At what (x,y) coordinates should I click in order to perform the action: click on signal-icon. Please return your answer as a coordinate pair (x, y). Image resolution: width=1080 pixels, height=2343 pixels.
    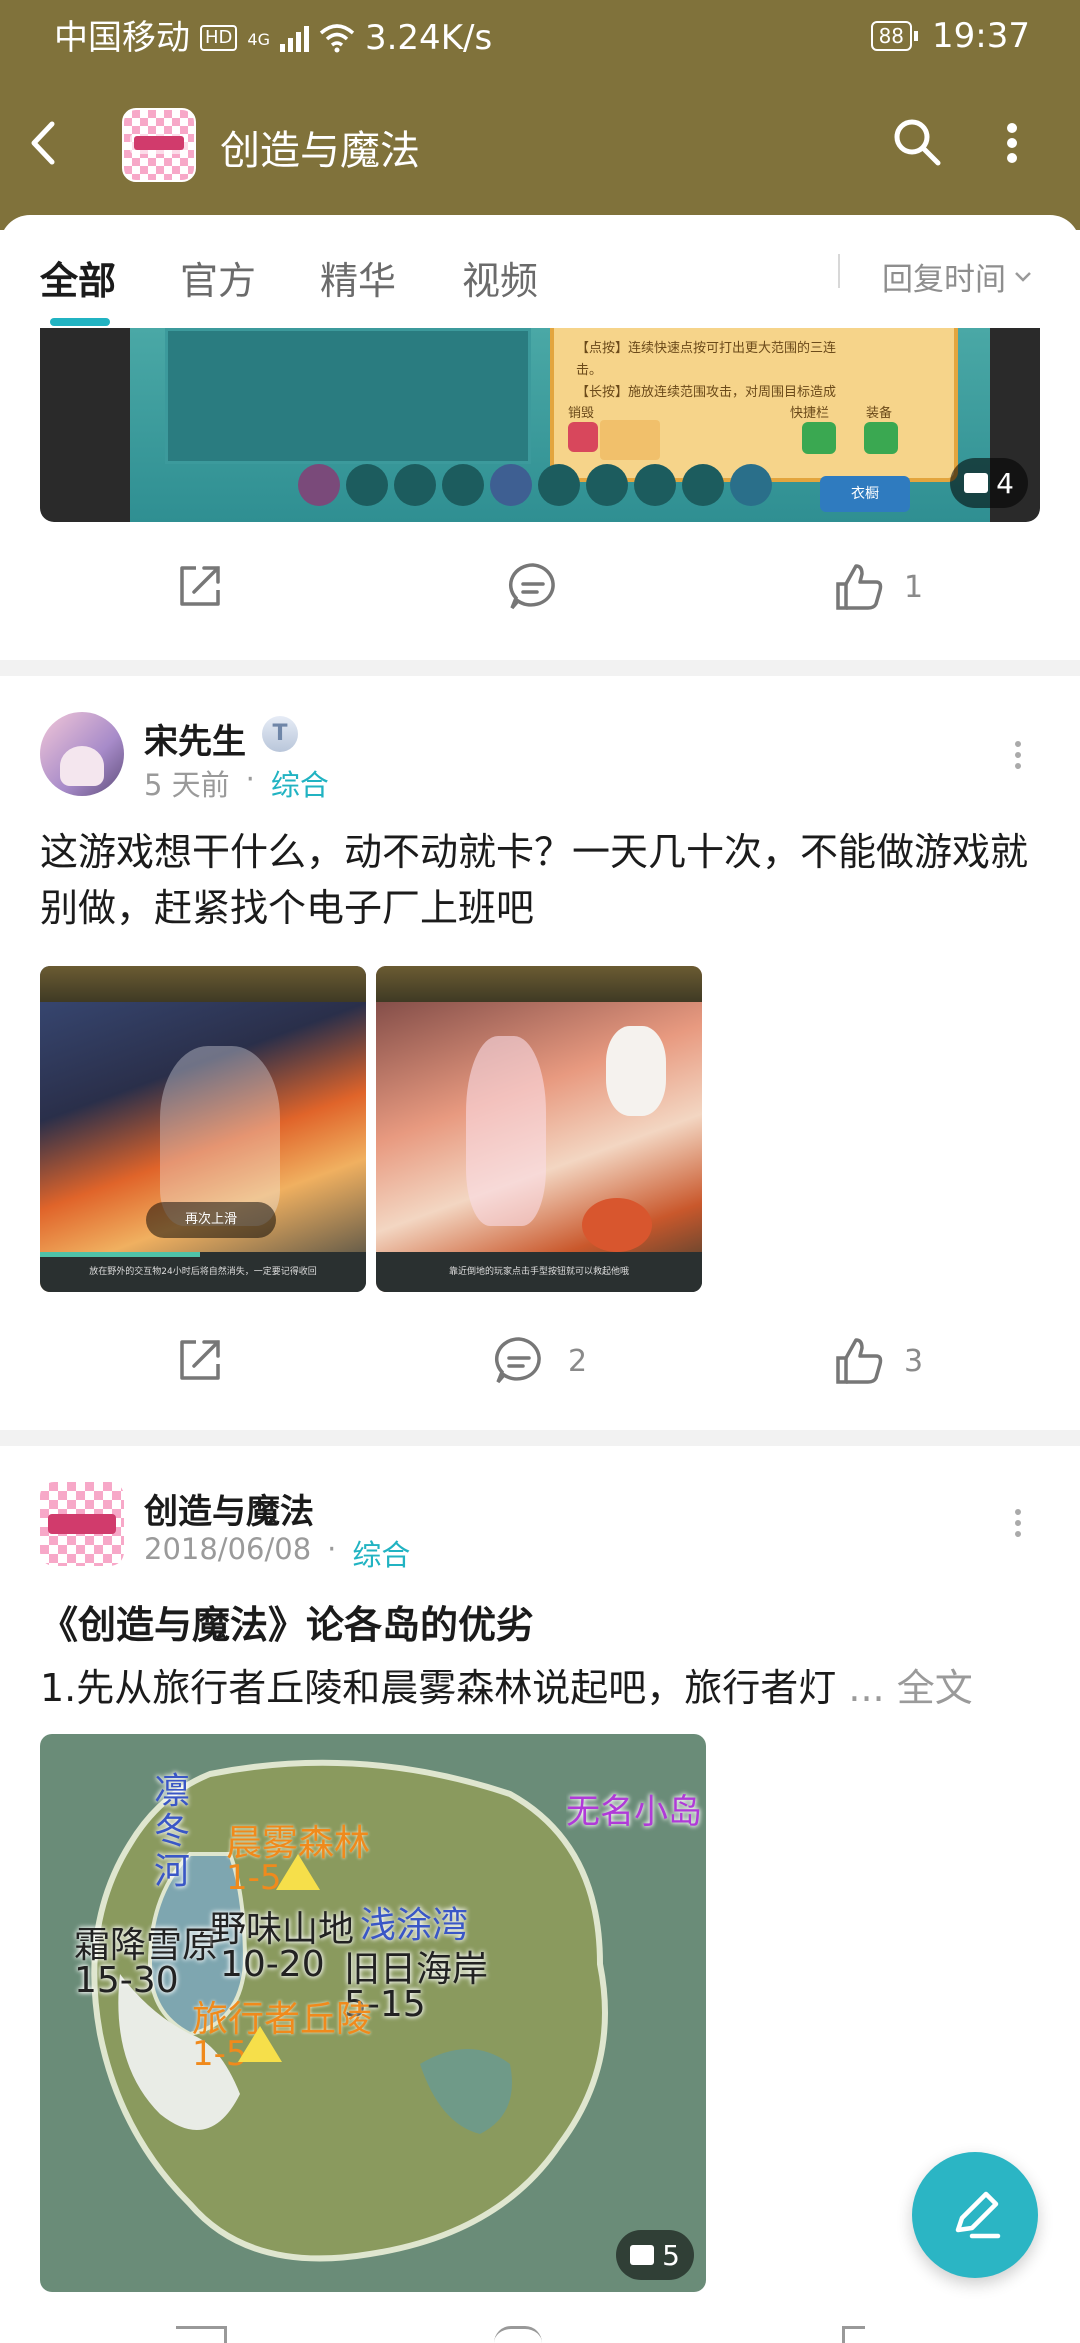
    Looking at the image, I should click on (294, 38).